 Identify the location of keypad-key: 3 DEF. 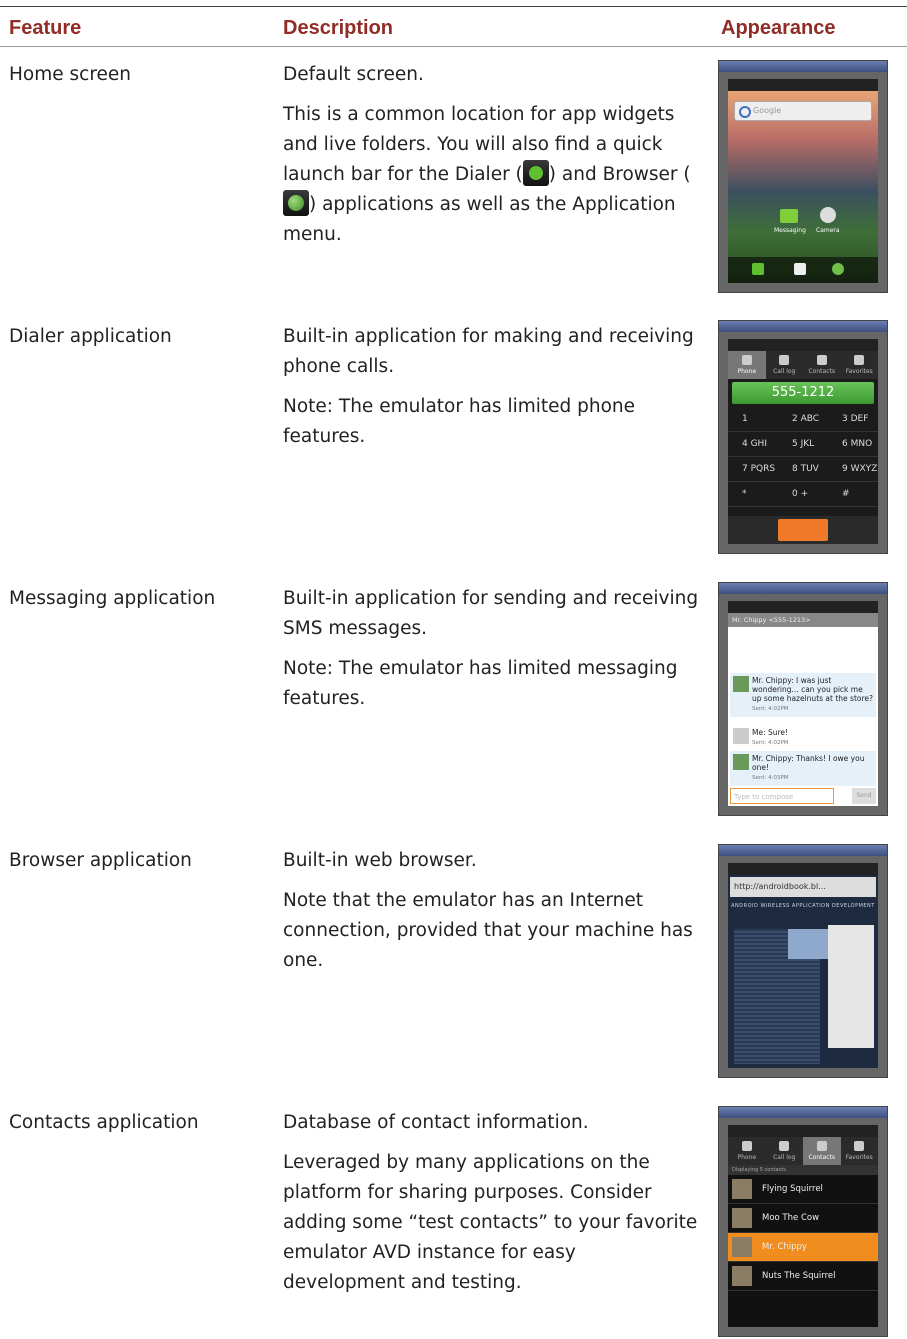
(853, 419).